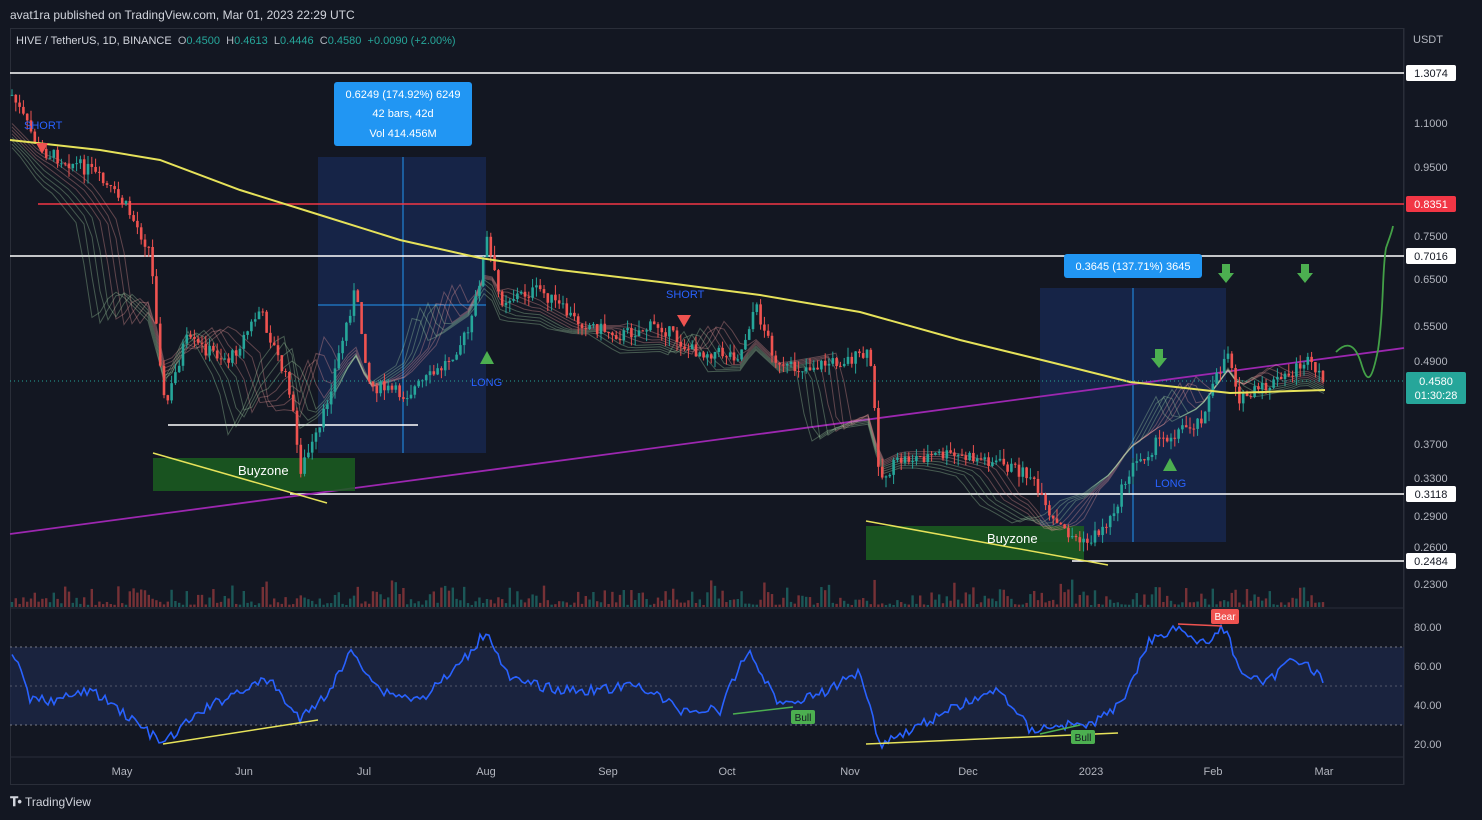 This screenshot has height=820, width=1482. Describe the element at coordinates (685, 295) in the screenshot. I see `short-label: SHORT` at that location.